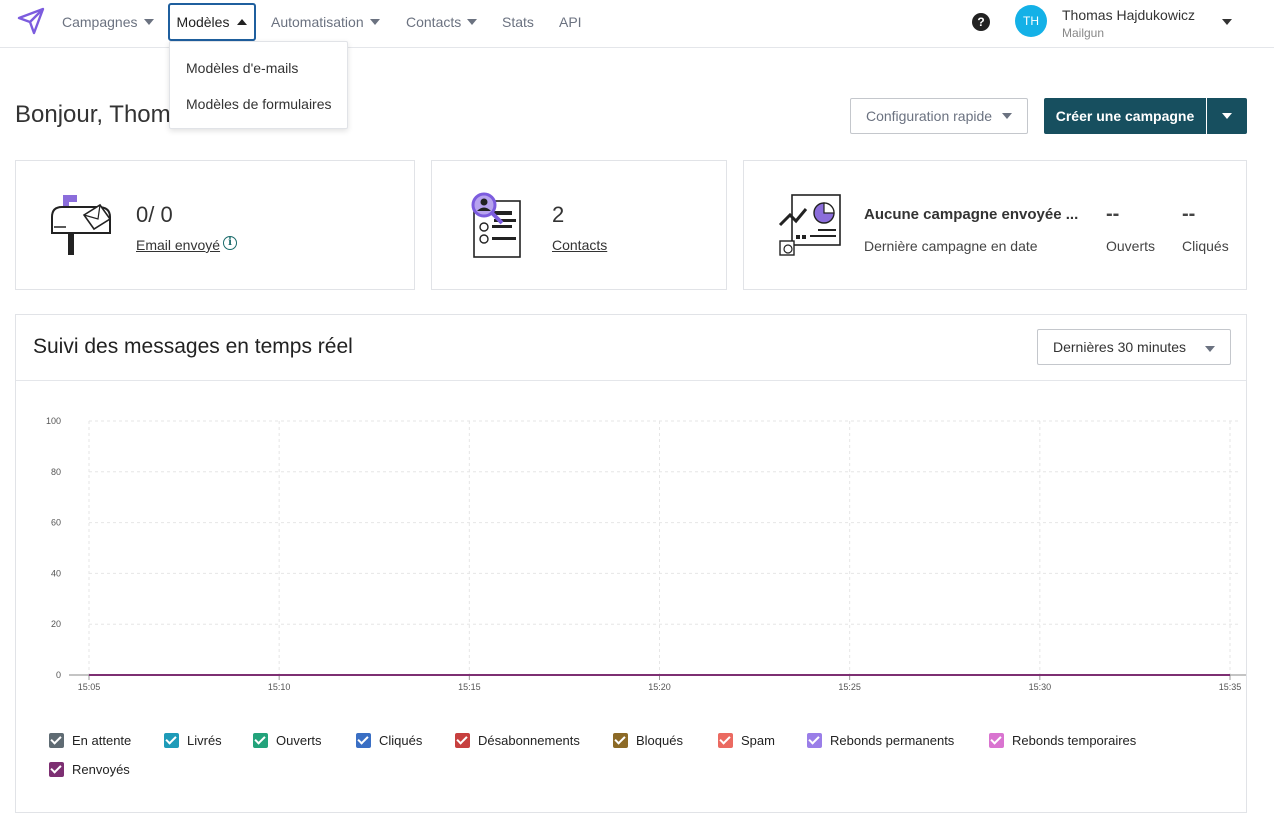  What do you see at coordinates (242, 68) in the screenshot?
I see `menu-item-email-templates: Modèles d'e-mails` at bounding box center [242, 68].